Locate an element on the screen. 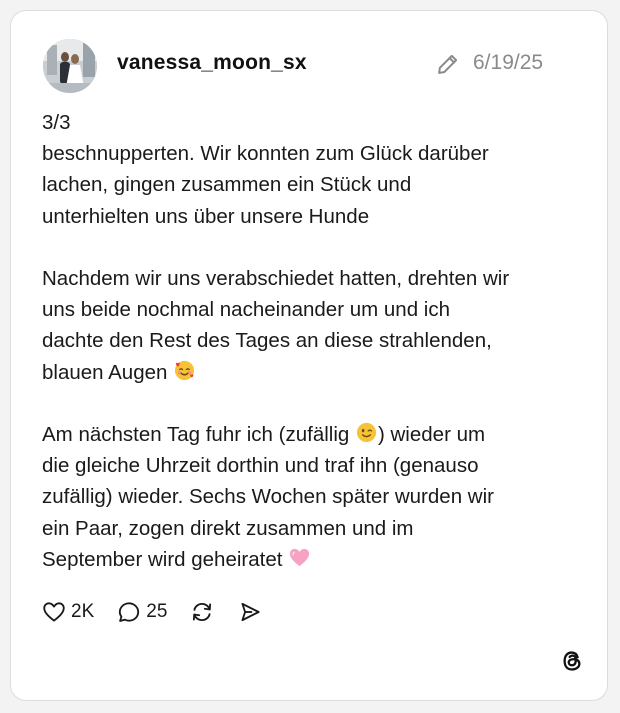 The image size is (620, 713). like-button: 2K is located at coordinates (67, 612).